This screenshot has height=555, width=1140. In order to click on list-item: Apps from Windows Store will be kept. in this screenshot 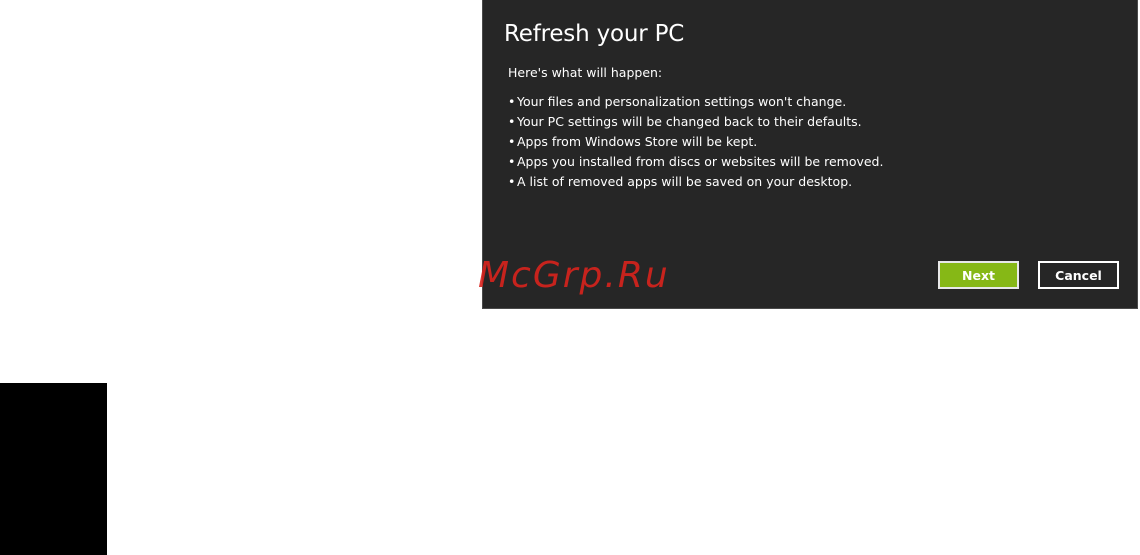, I will do `click(695, 142)`.